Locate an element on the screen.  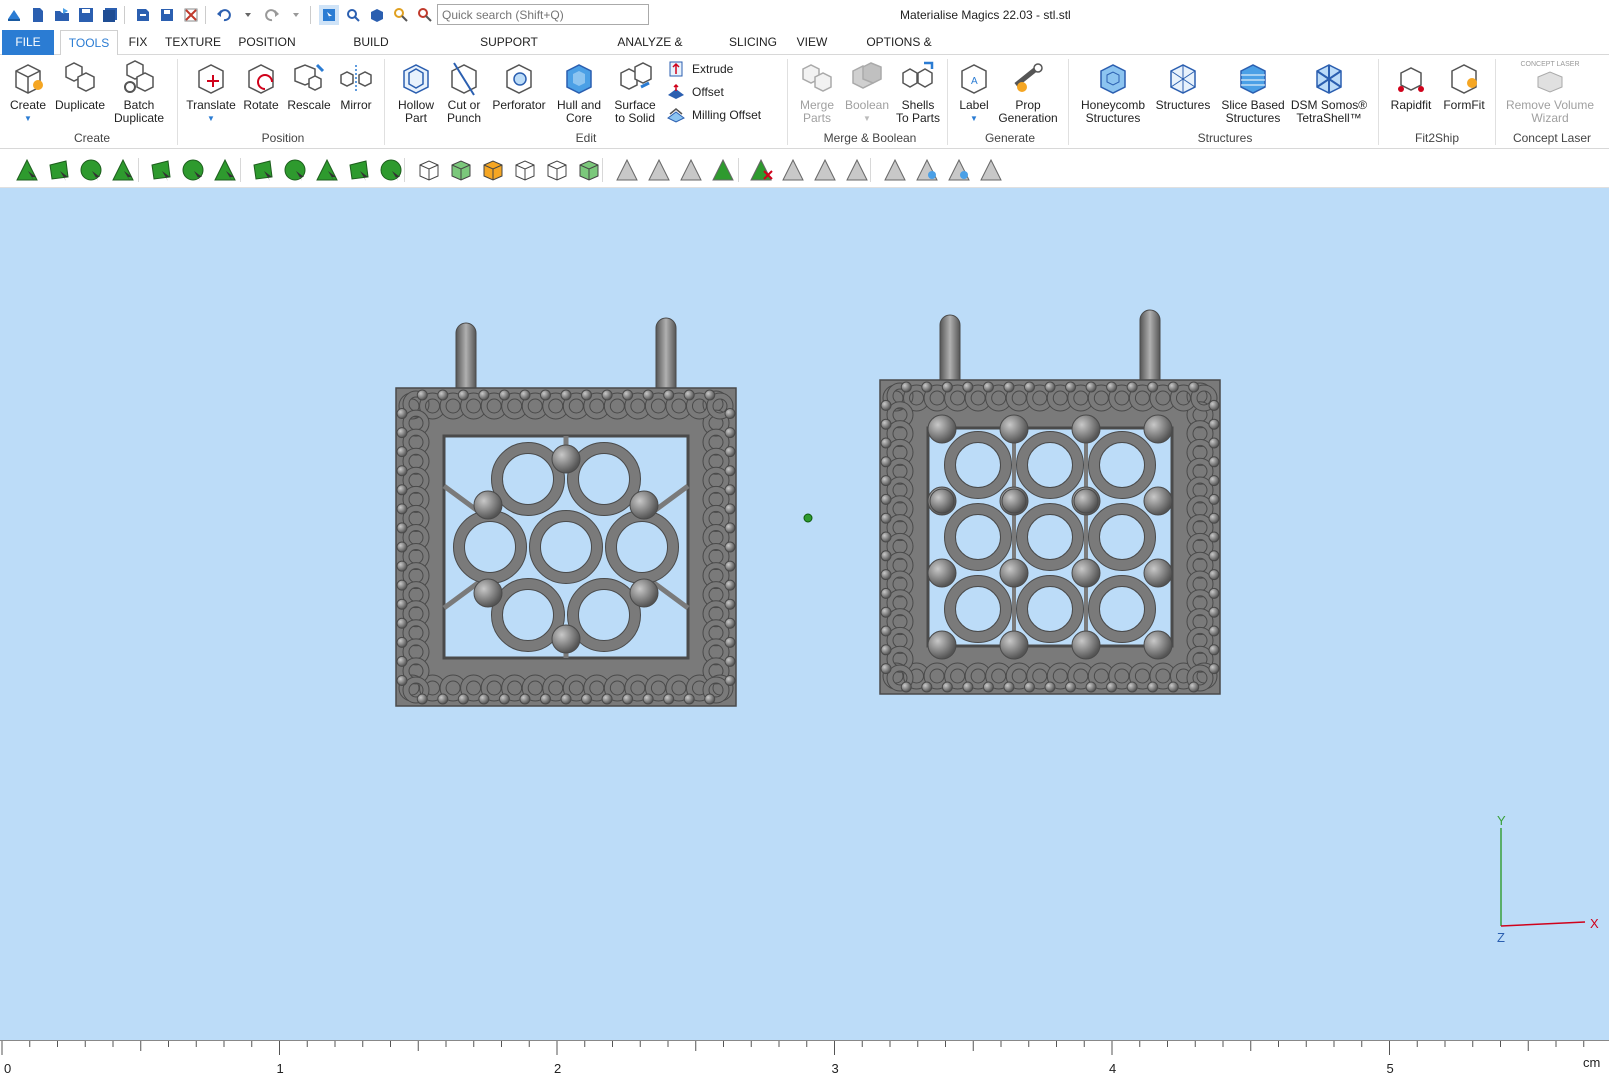
undo-icon is located at coordinates (224, 15).